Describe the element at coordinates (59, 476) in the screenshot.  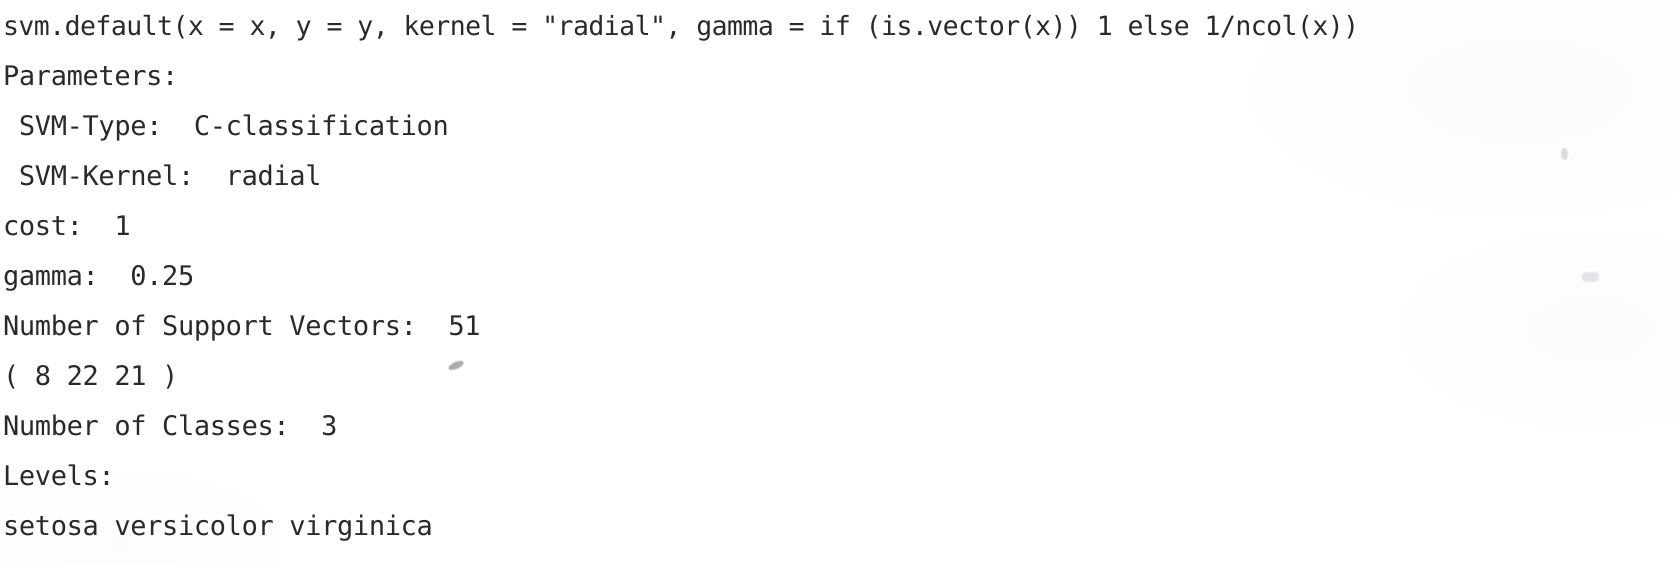
I see `levels-heading-text: Levels:` at that location.